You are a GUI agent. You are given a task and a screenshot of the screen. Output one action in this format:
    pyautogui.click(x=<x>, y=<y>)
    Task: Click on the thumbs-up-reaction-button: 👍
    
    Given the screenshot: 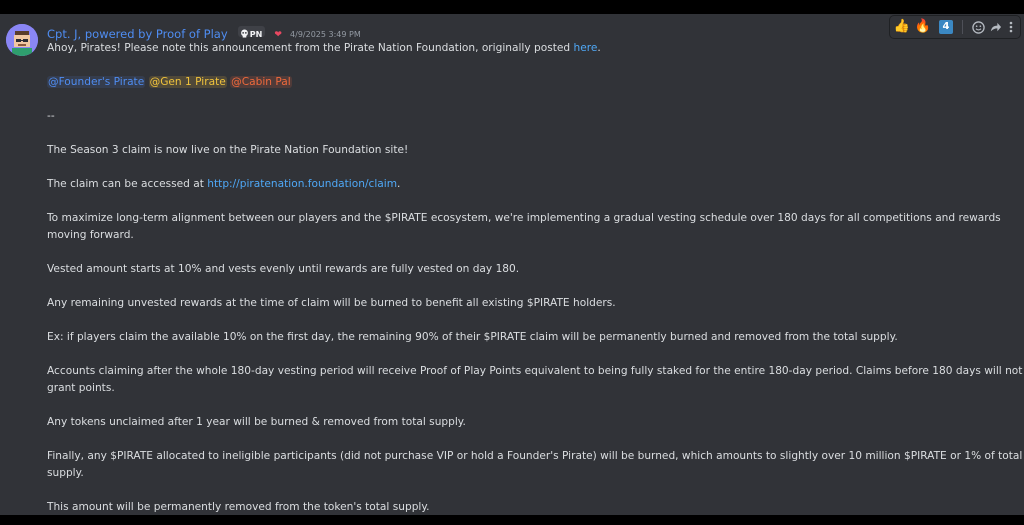 What is the action you would take?
    pyautogui.click(x=902, y=27)
    